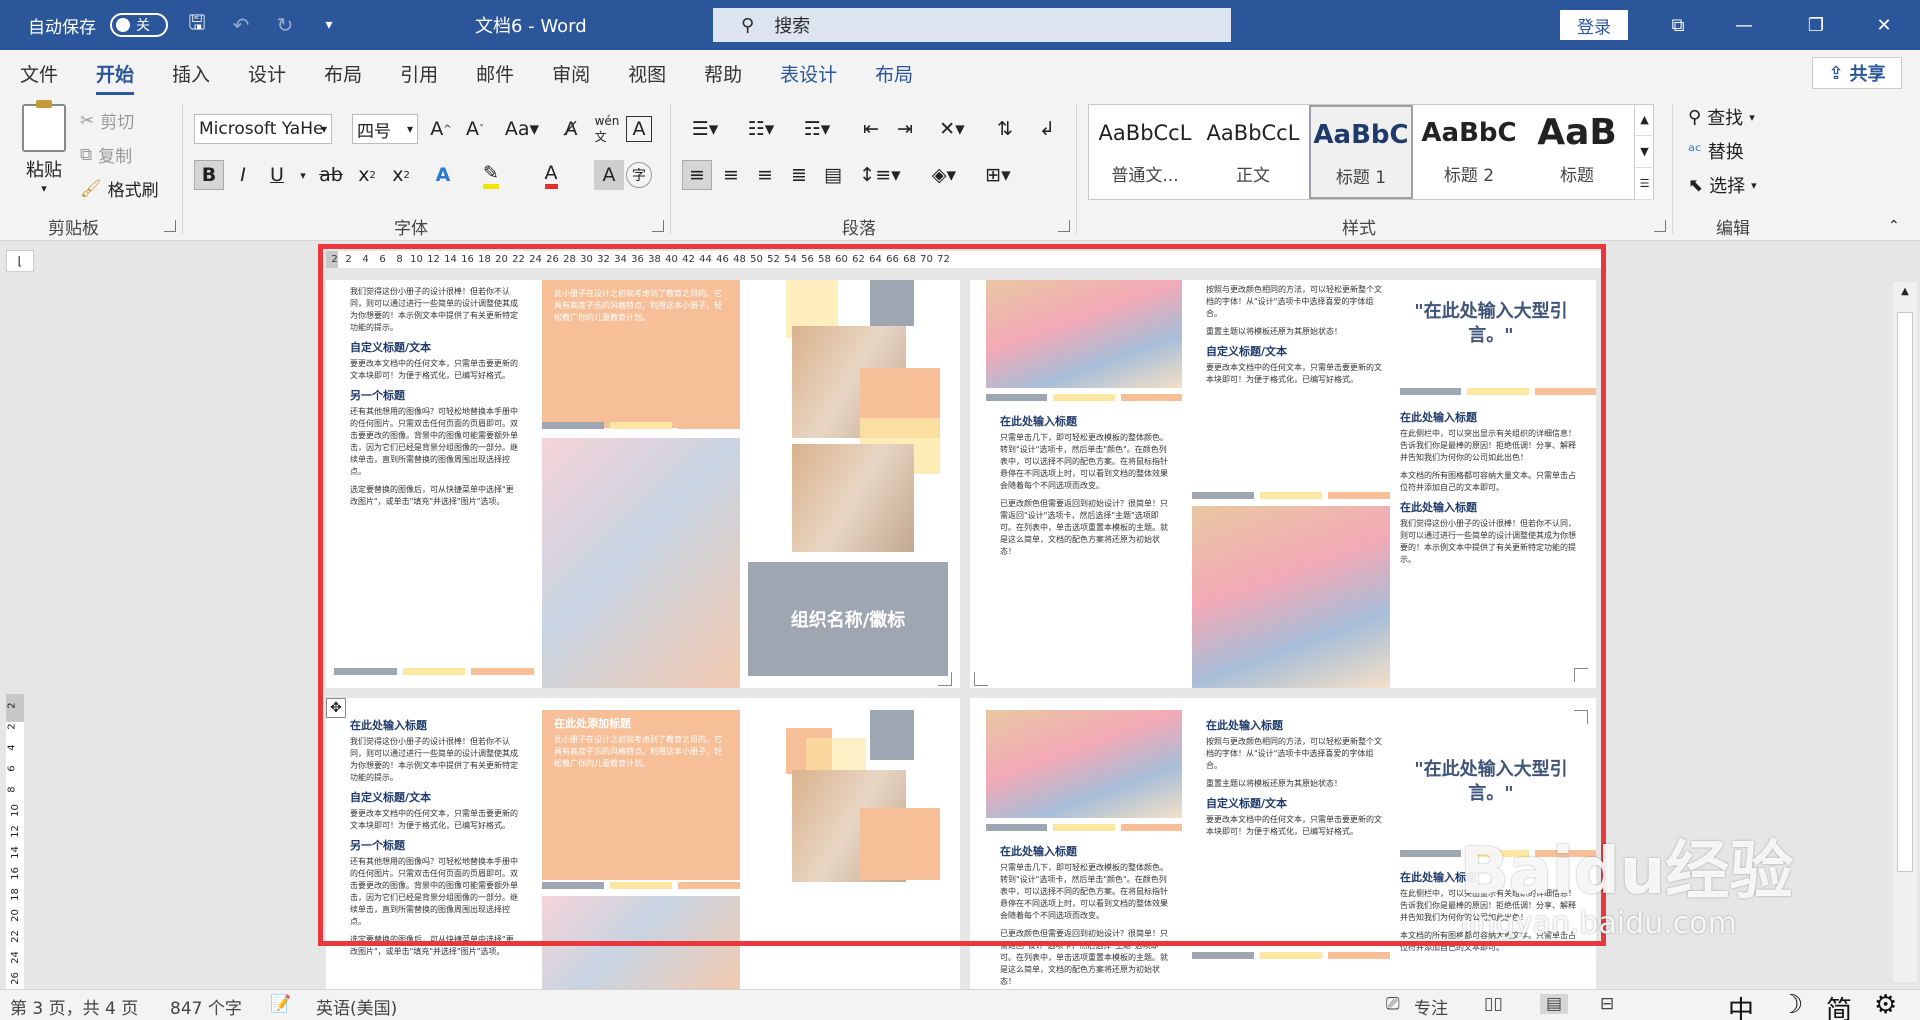 Image resolution: width=1920 pixels, height=1020 pixels. I want to click on shrink-font-icon: Aˇ, so click(475, 129).